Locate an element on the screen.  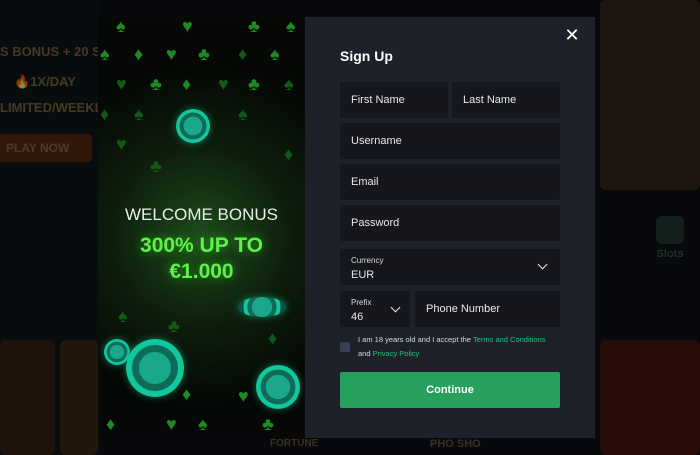
terms-link: Terms and Conditions is located at coordinates (509, 339).